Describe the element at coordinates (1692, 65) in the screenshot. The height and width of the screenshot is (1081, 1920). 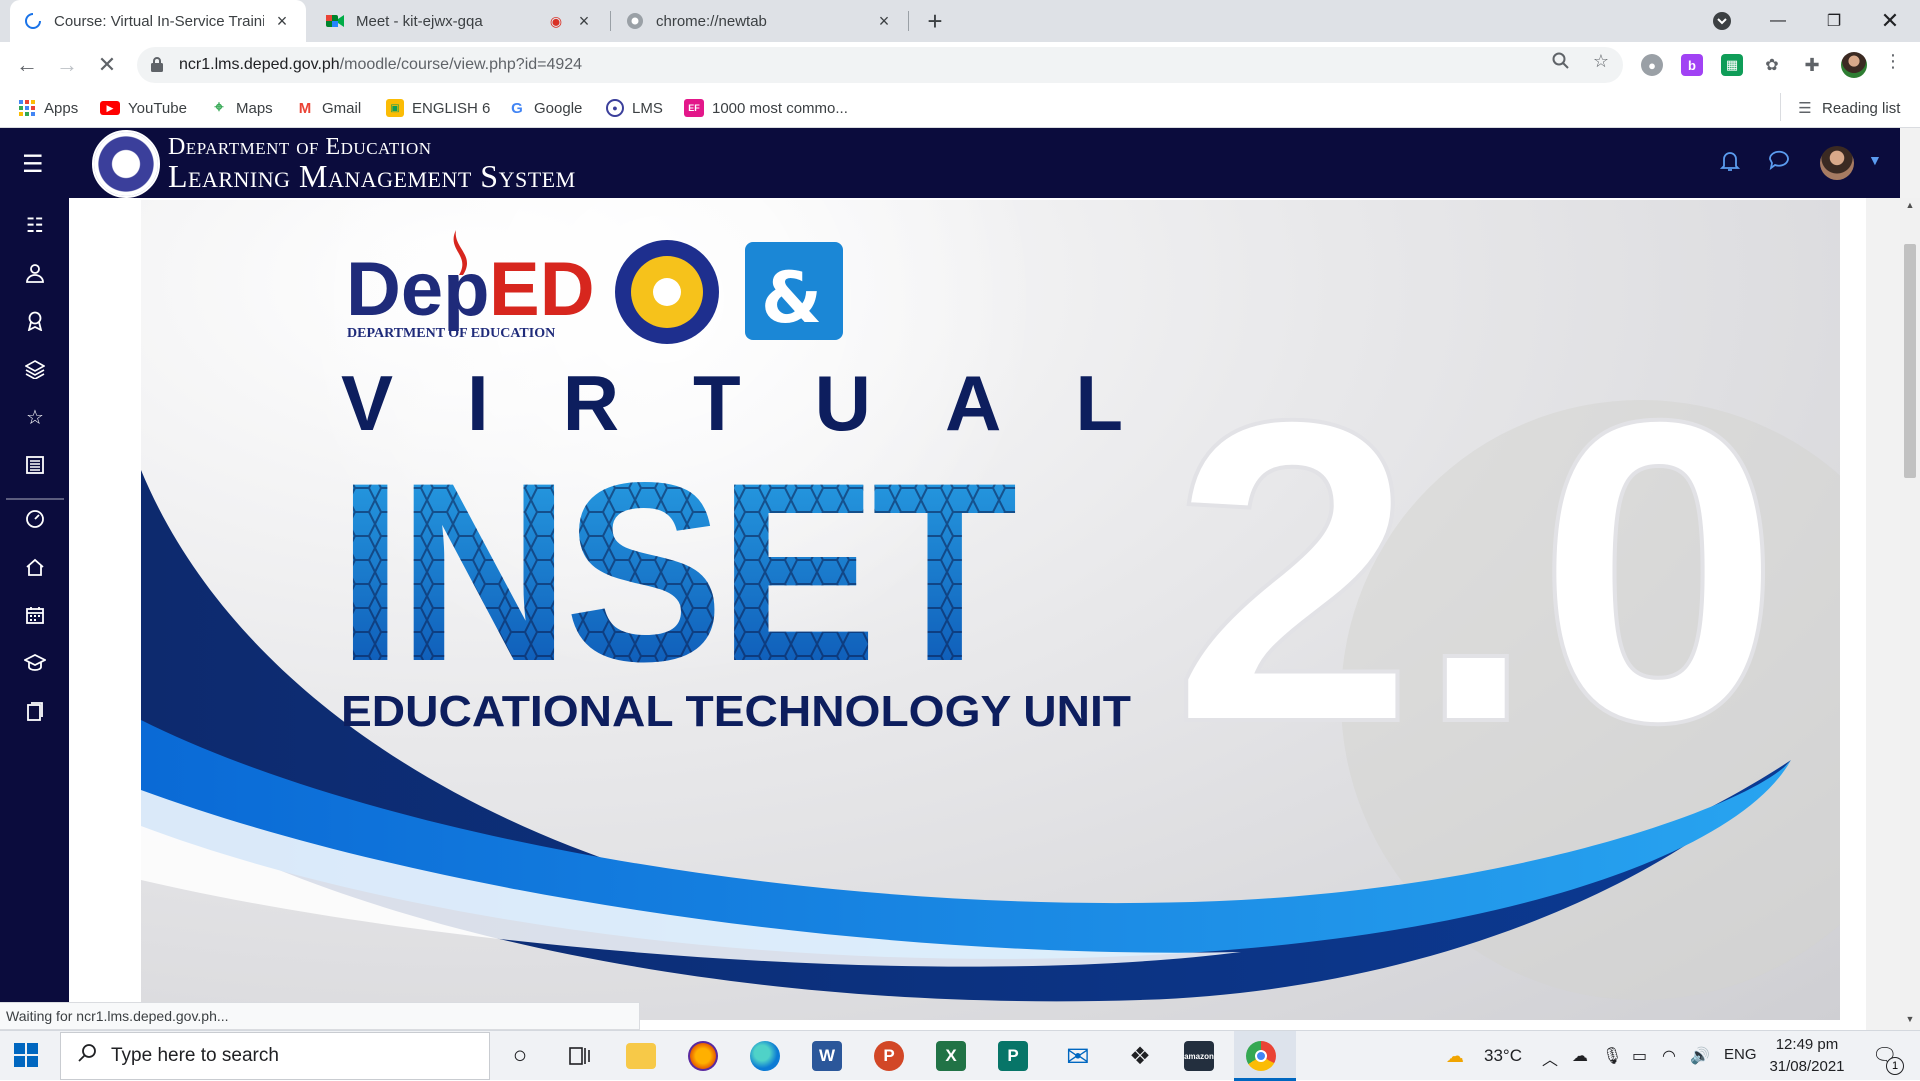
I see `bitmoji-extension-icon: b` at that location.